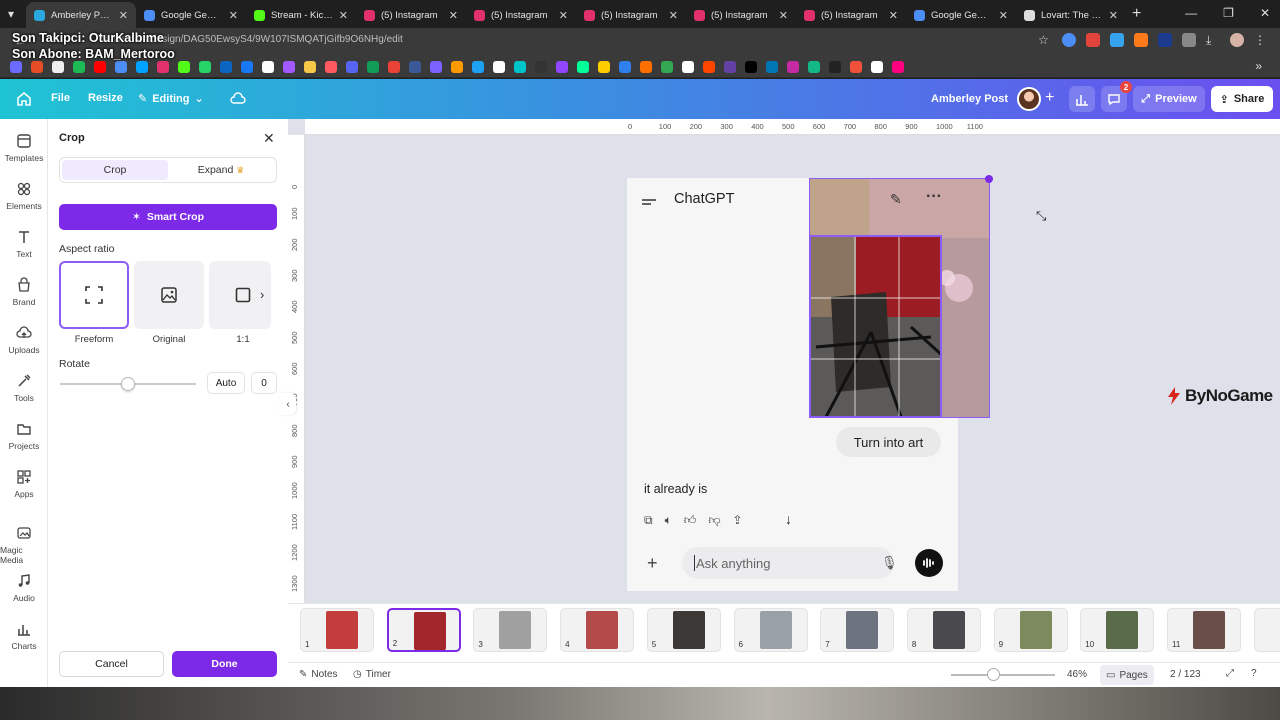  I want to click on more-bookmarks-icon: », so click(1258, 66).